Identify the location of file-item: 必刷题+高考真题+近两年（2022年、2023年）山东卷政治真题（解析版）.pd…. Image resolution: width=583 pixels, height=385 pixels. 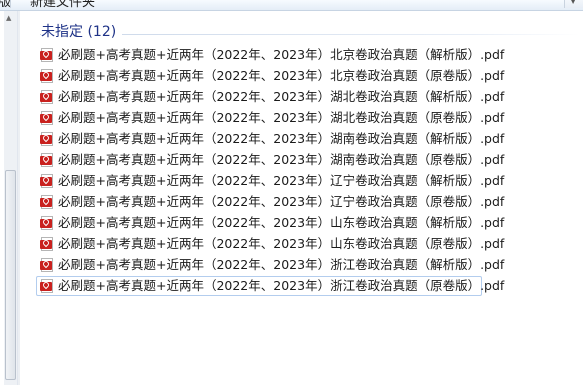
(270, 223).